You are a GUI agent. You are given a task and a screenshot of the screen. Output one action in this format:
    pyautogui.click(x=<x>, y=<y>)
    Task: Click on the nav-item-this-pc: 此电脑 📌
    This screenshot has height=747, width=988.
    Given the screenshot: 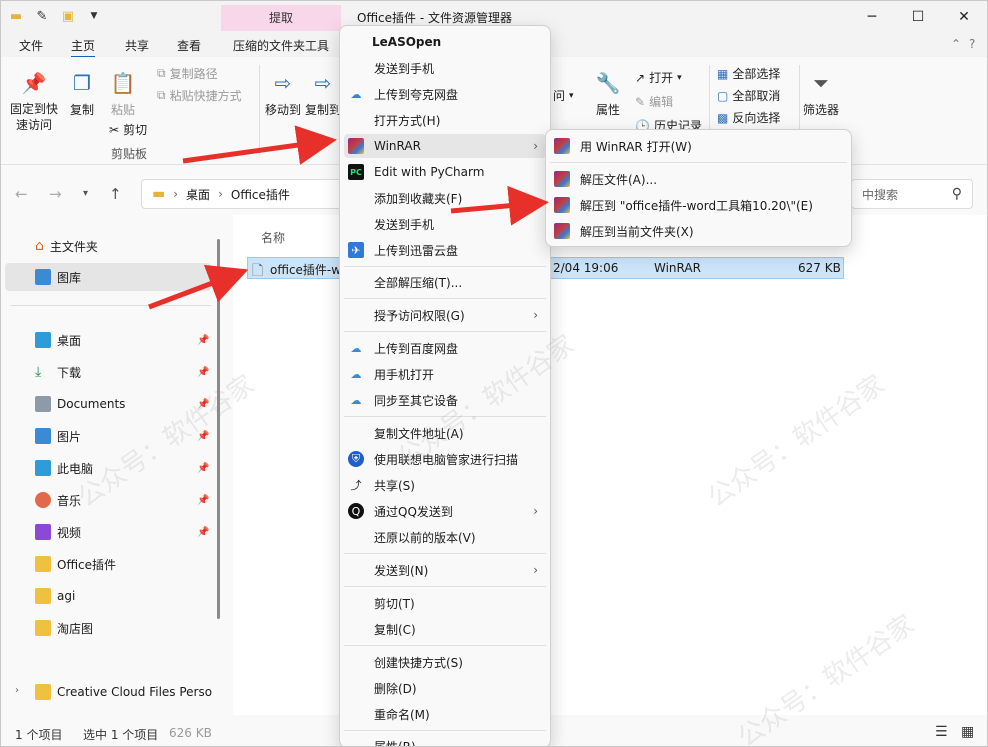 What is the action you would take?
    pyautogui.click(x=125, y=468)
    